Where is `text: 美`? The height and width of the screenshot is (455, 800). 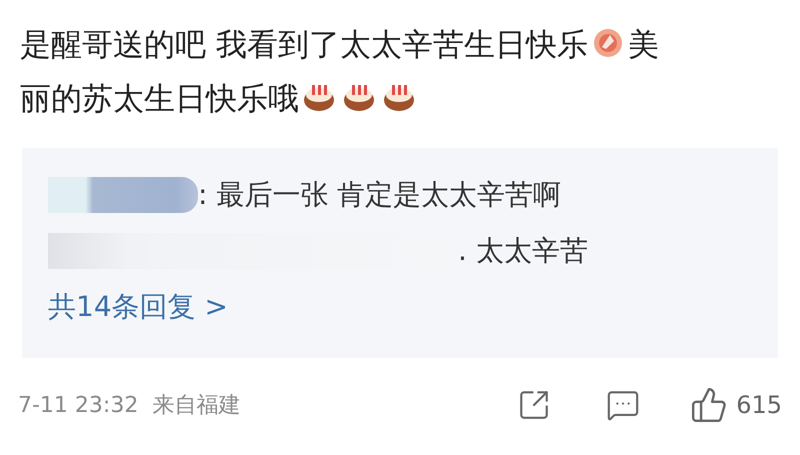
text: 美 is located at coordinates (643, 45).